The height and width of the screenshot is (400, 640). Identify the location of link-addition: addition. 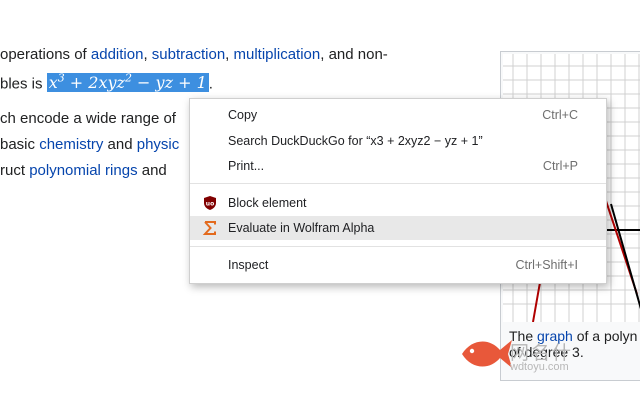
(117, 54).